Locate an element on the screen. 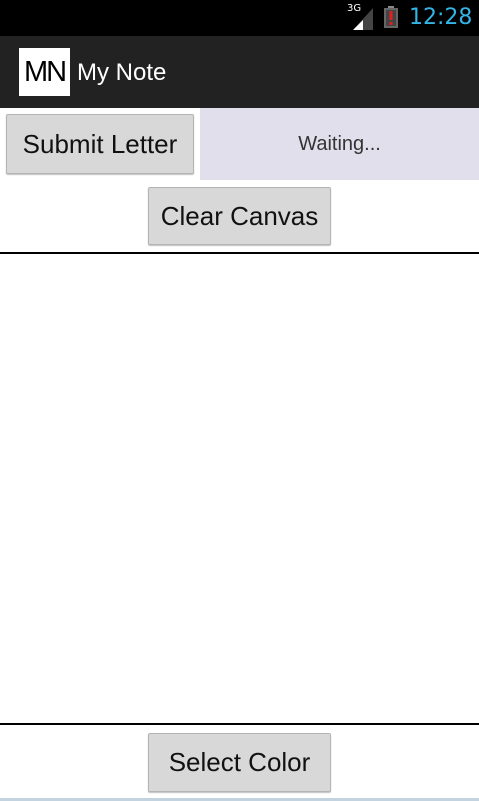 This screenshot has width=479, height=801. app-icon: MN is located at coordinates (44, 72).